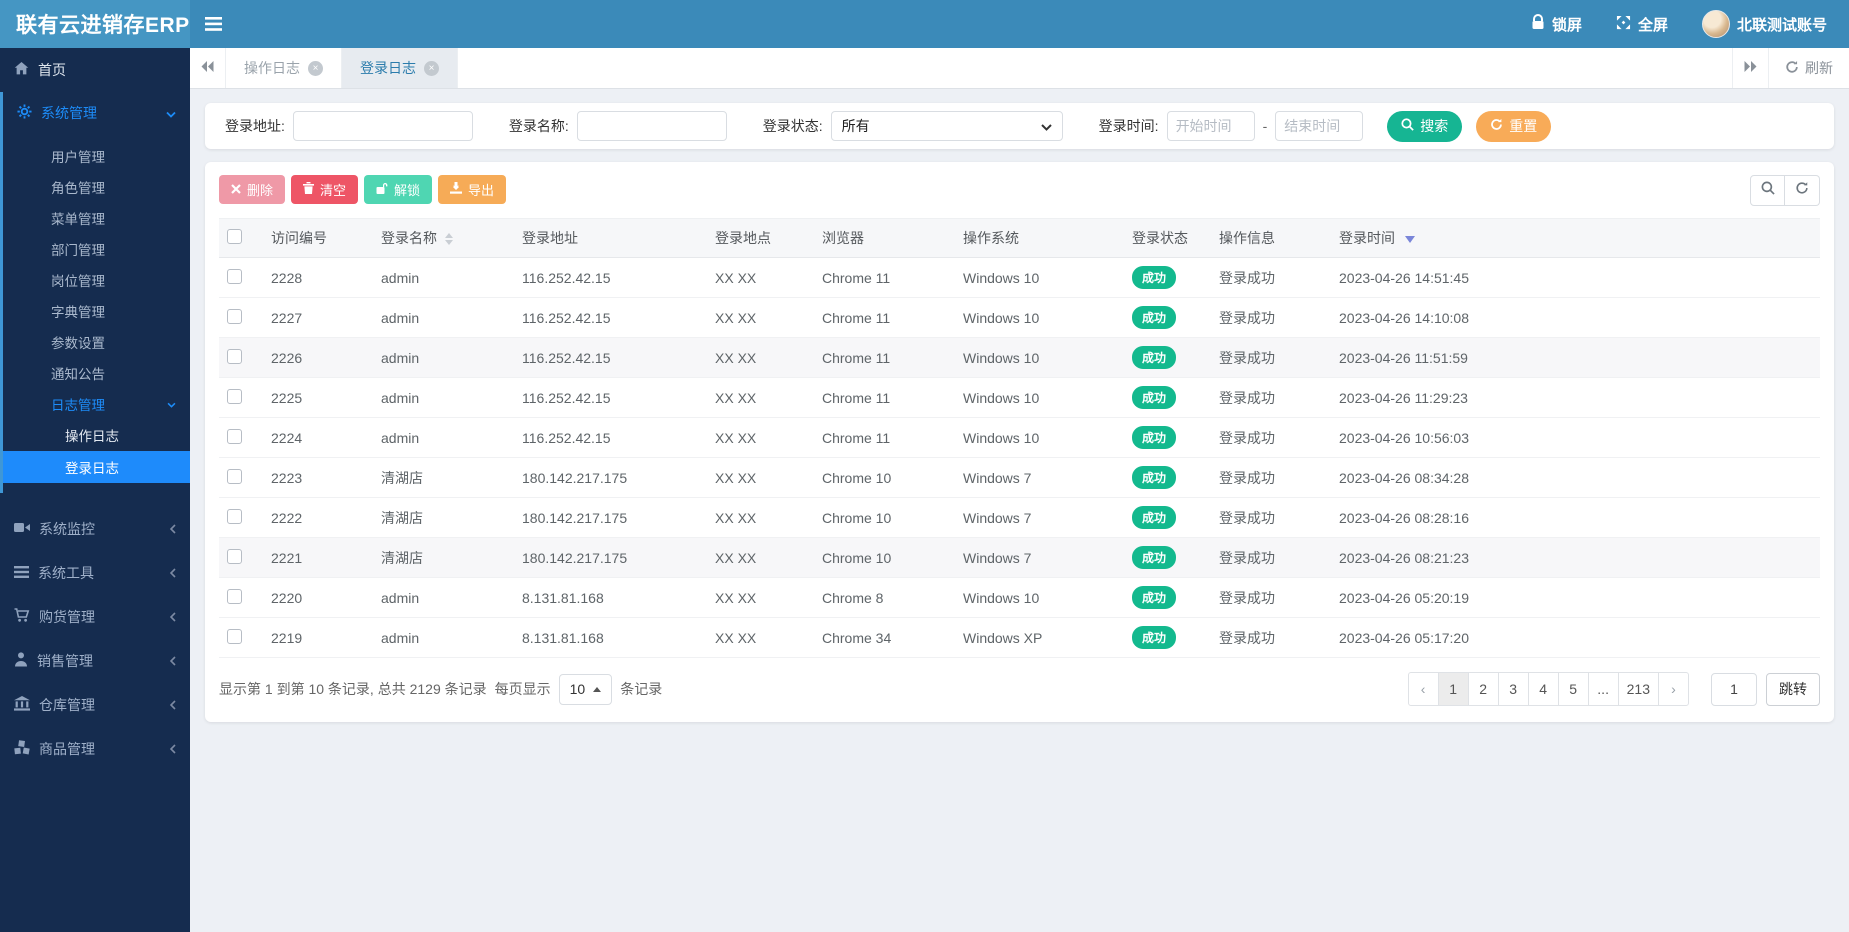  Describe the element at coordinates (1642, 24) in the screenshot. I see `fullscreen-button: 全屏` at that location.